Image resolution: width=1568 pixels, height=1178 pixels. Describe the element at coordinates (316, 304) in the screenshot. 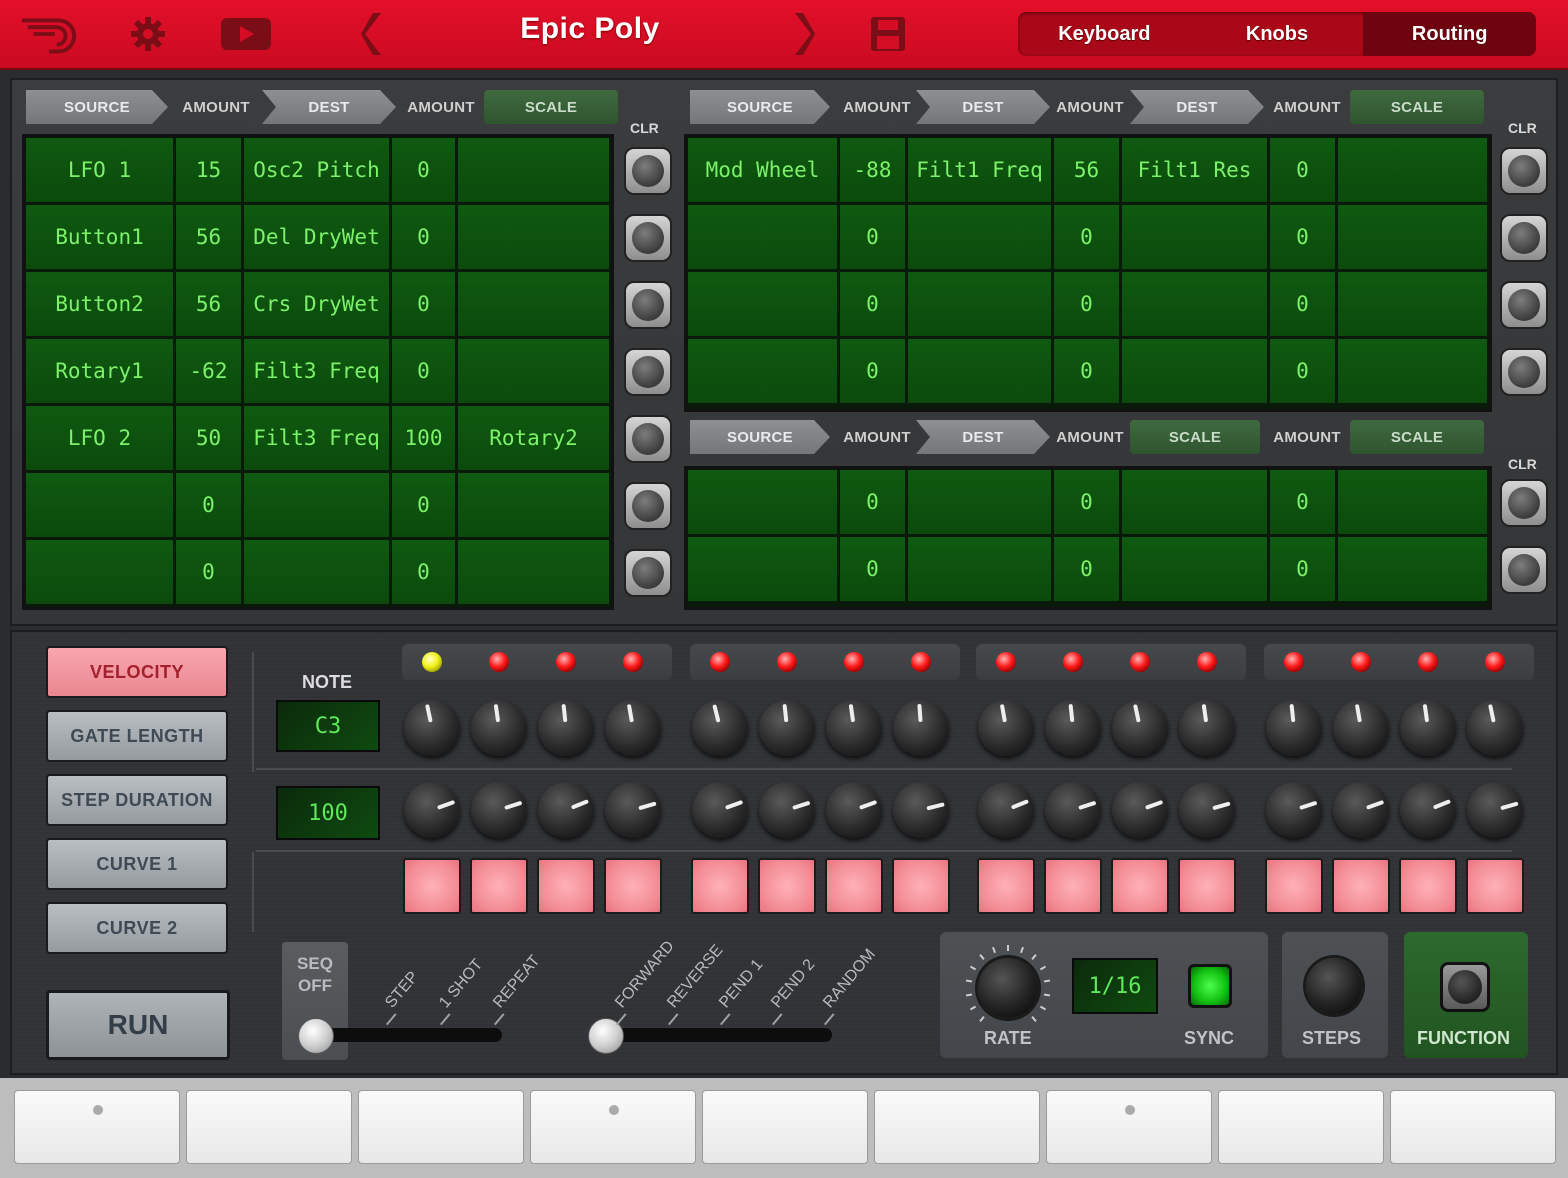

I see `route-dest-cell: Crs DryWet` at that location.